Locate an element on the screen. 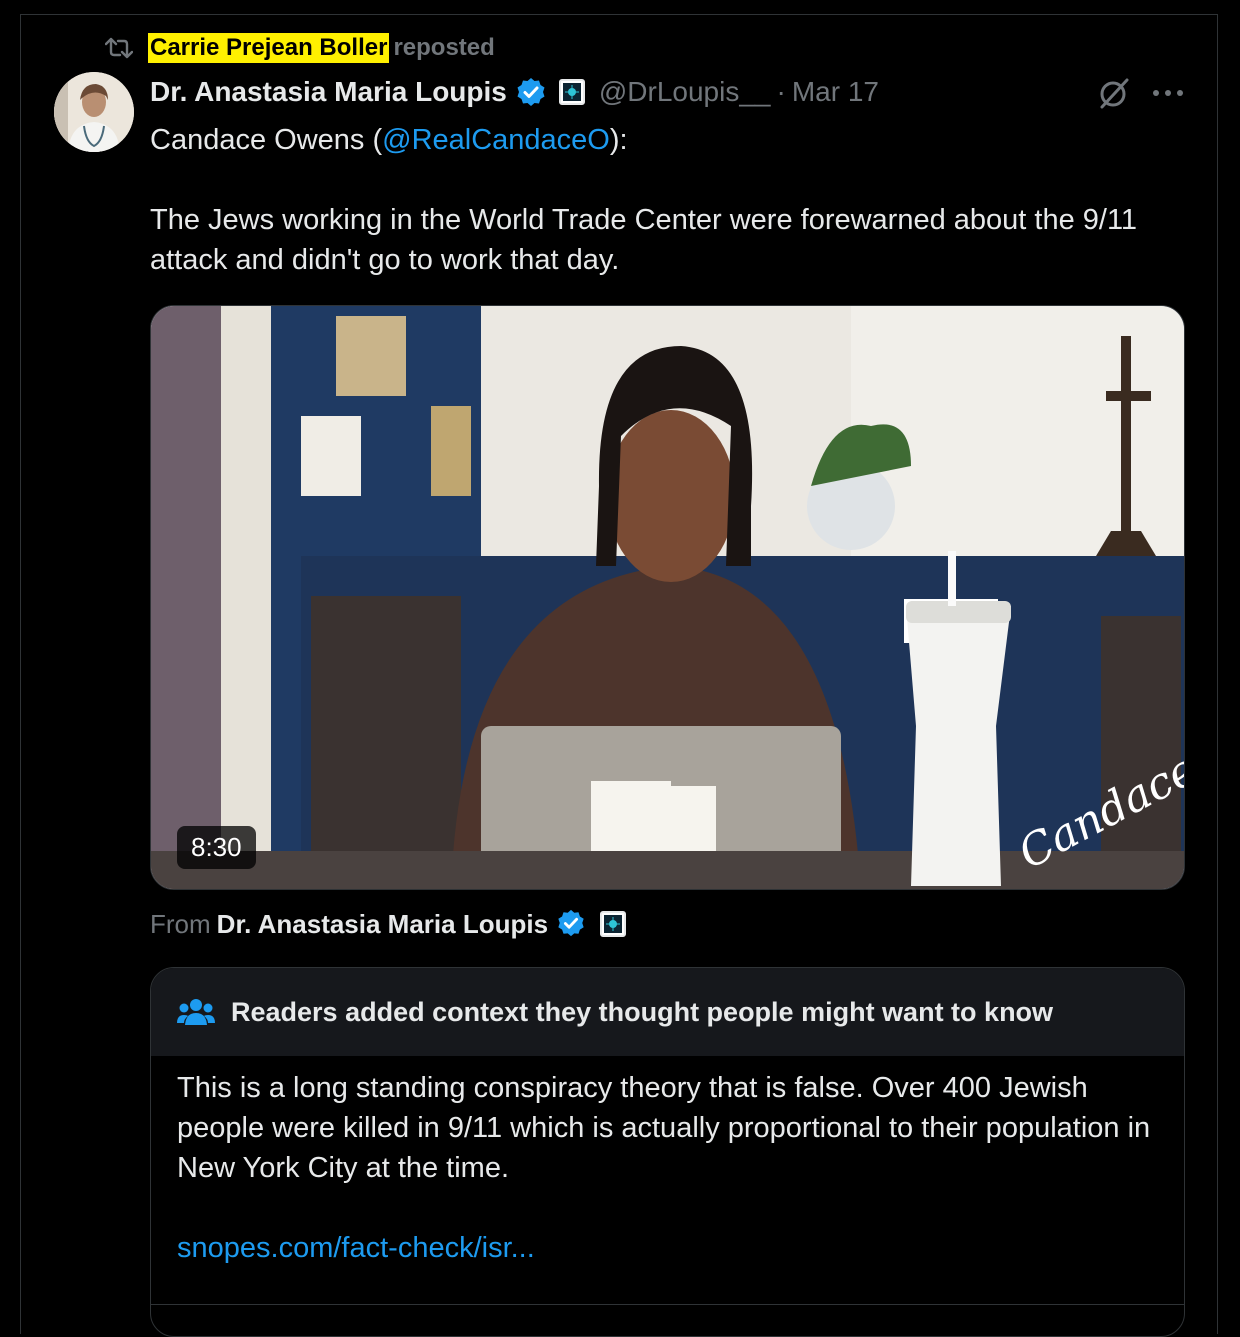  grok-icon is located at coordinates (1114, 93).